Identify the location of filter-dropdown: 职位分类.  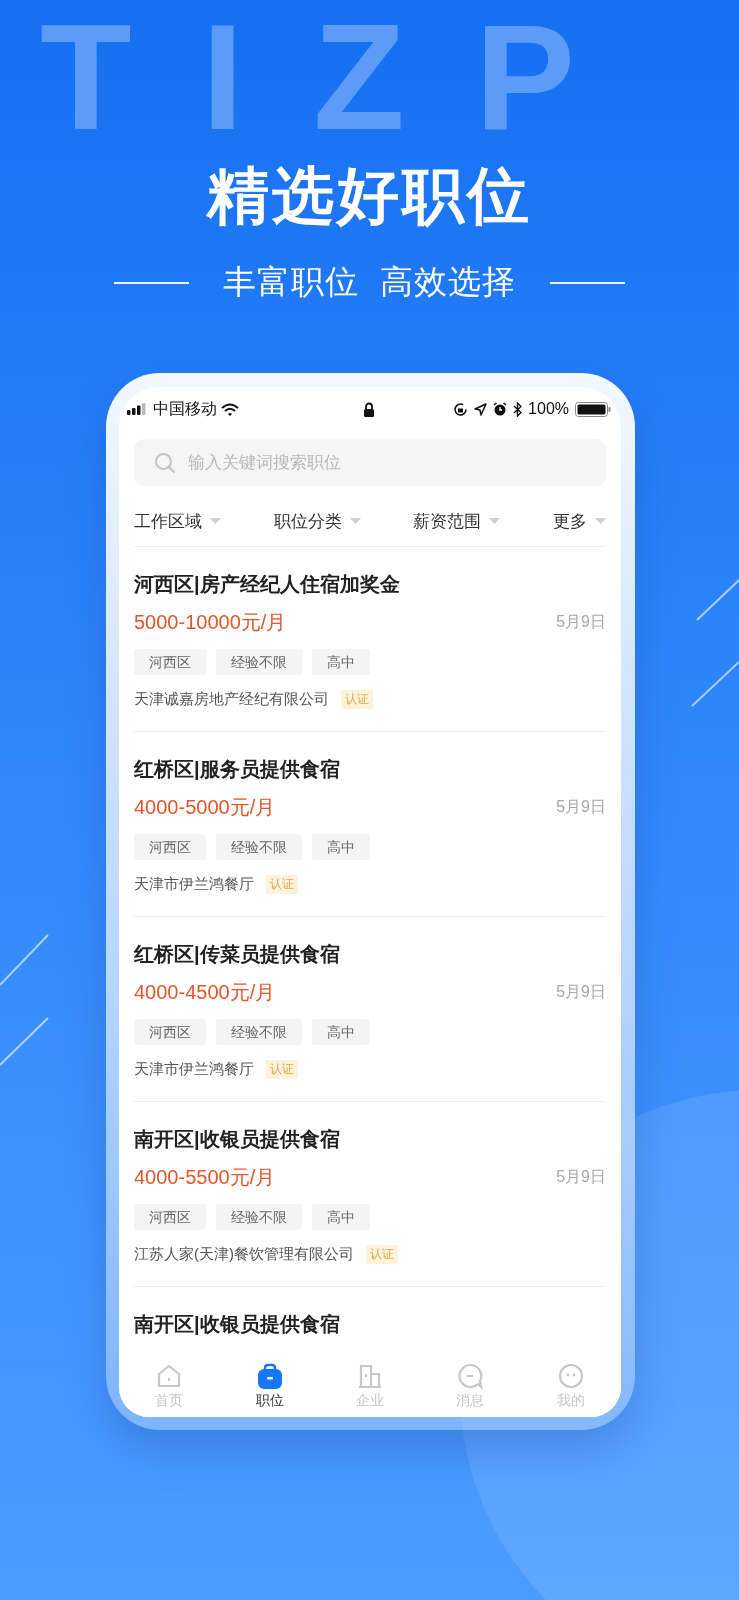
(317, 521).